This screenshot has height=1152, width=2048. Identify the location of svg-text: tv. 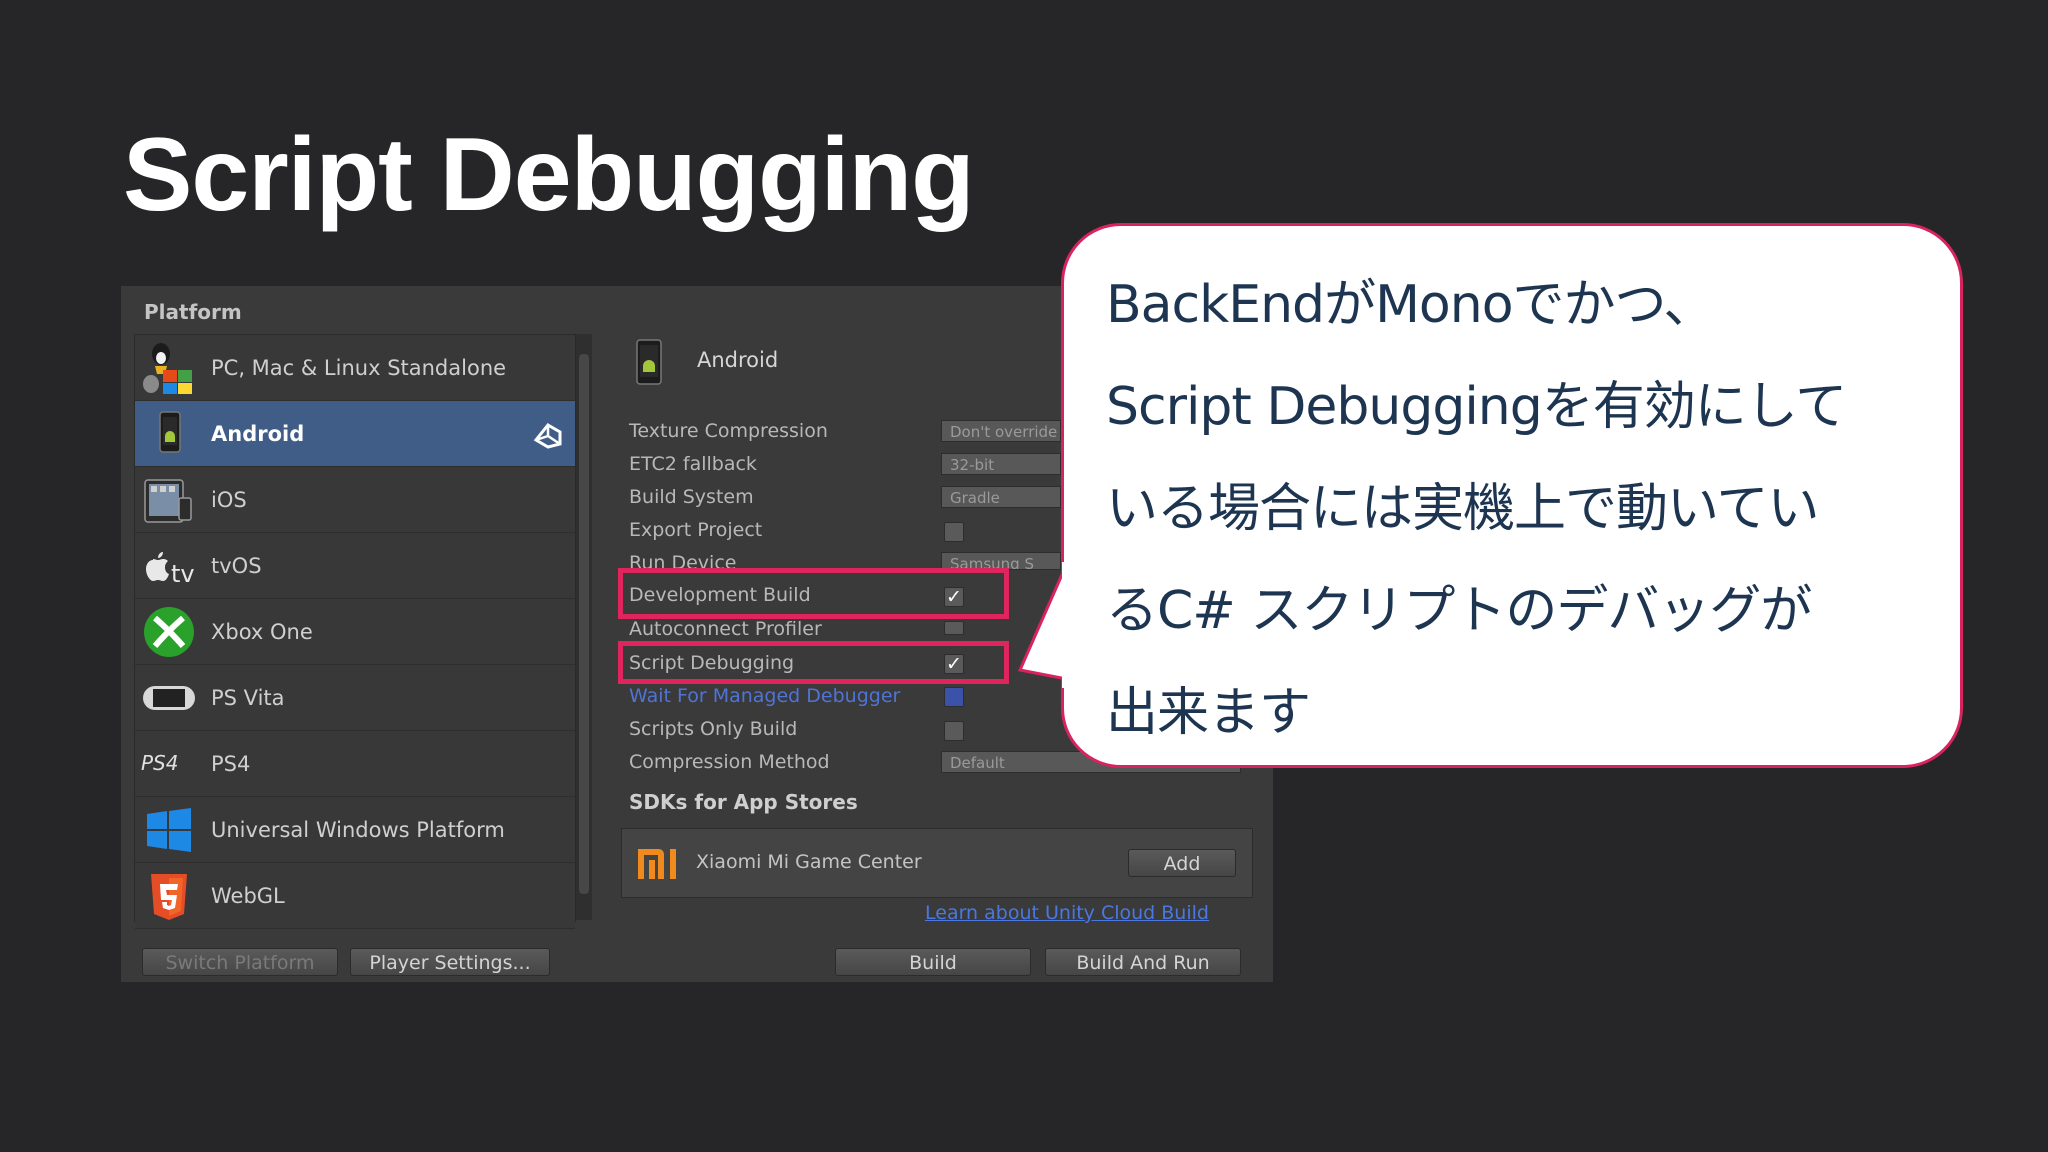
(183, 574).